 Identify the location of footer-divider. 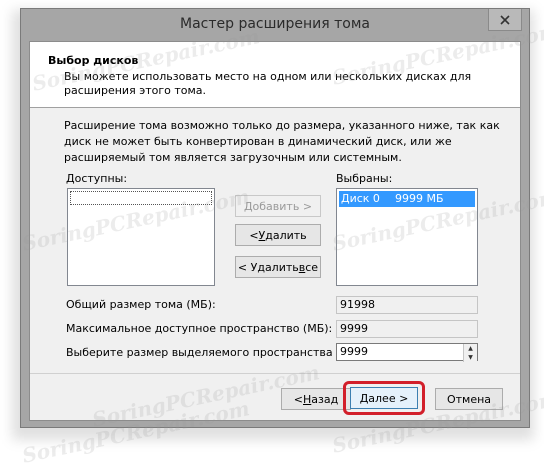
(275, 373).